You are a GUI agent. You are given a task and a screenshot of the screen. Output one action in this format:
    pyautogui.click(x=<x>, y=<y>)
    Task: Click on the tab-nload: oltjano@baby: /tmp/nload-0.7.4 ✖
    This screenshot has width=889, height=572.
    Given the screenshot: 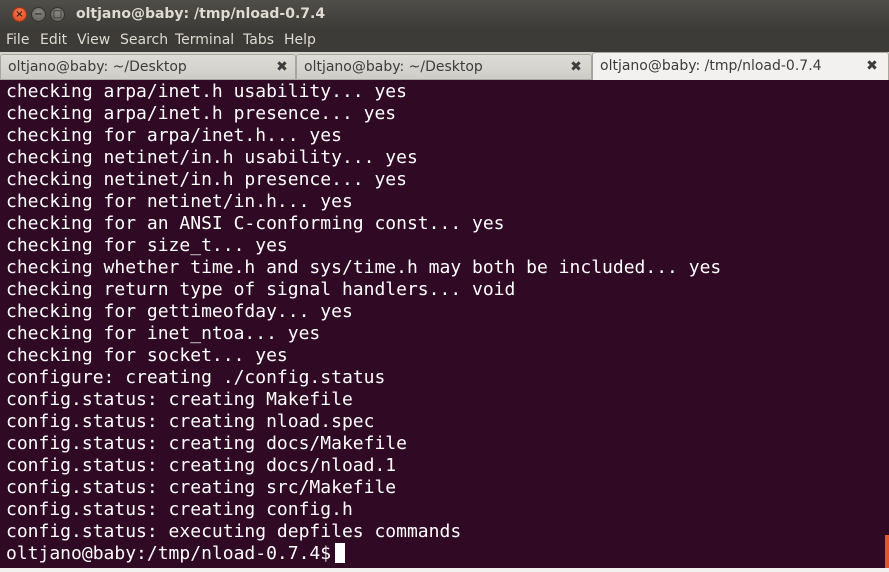 What is the action you would take?
    pyautogui.click(x=740, y=66)
    